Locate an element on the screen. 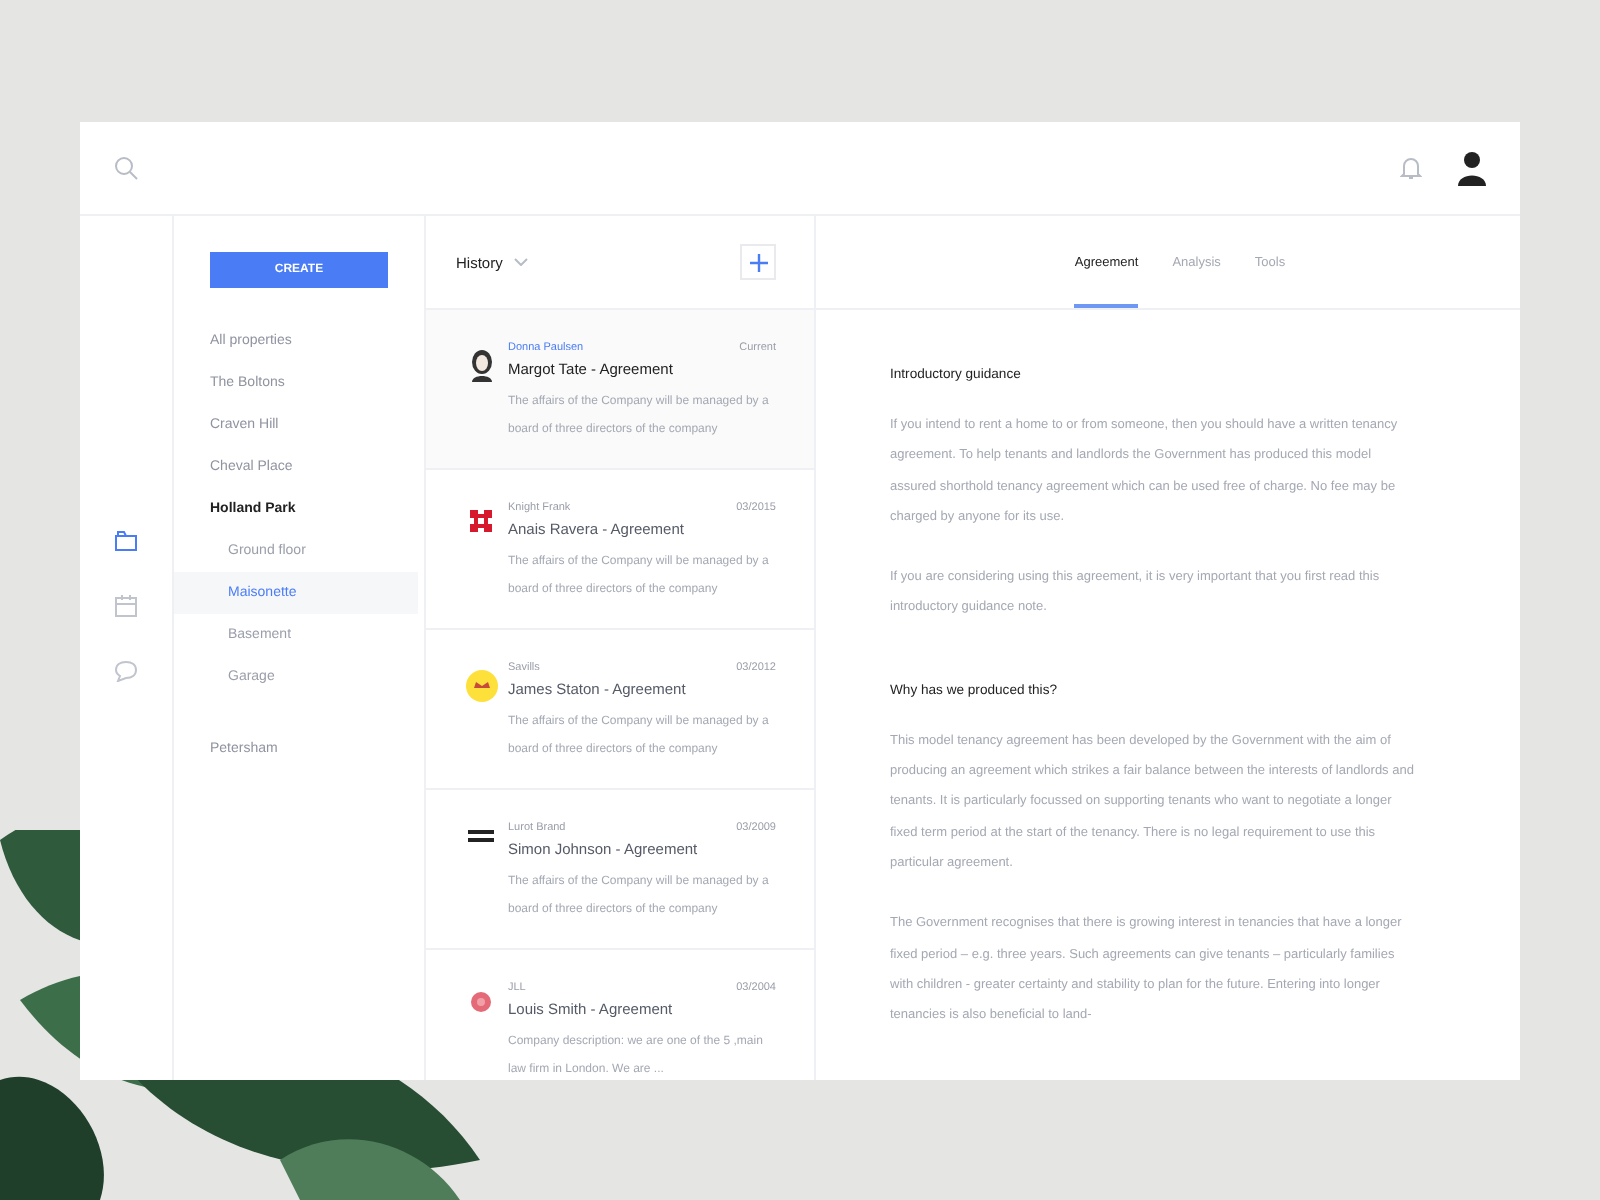 The width and height of the screenshot is (1600, 1200). avatar-silhouette-icon is located at coordinates (1472, 168).